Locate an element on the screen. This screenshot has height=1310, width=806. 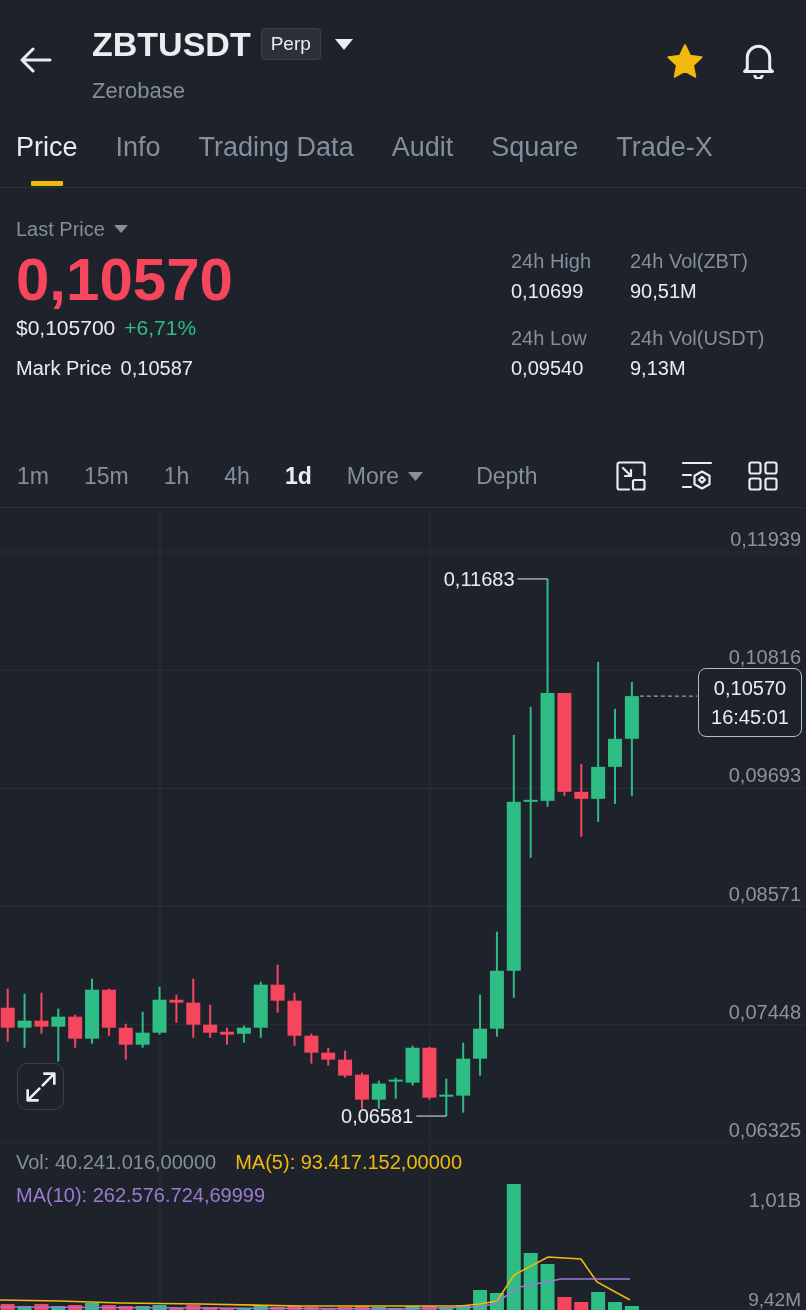
usd-price: $0,105700 is located at coordinates (66, 328).